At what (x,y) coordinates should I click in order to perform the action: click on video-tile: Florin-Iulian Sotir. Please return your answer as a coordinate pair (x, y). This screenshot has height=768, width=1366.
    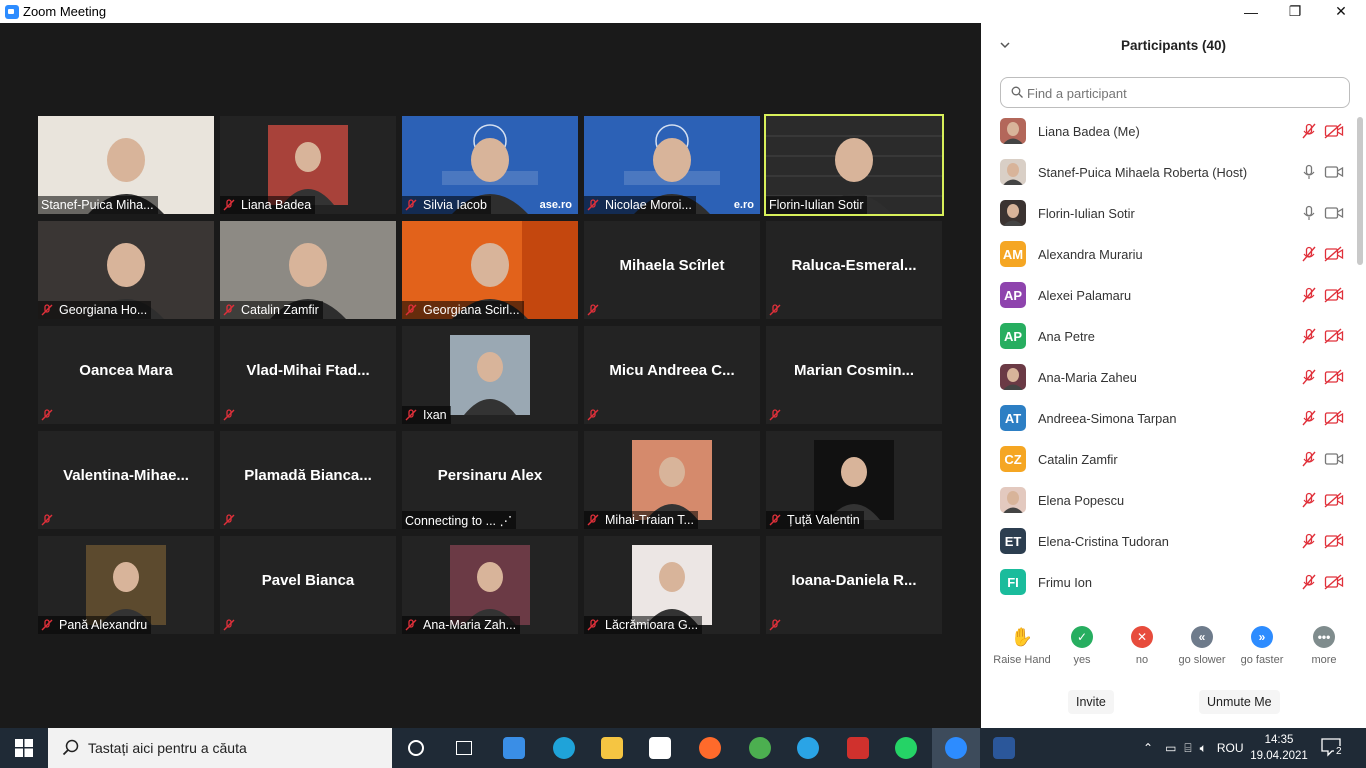
    Looking at the image, I should click on (854, 165).